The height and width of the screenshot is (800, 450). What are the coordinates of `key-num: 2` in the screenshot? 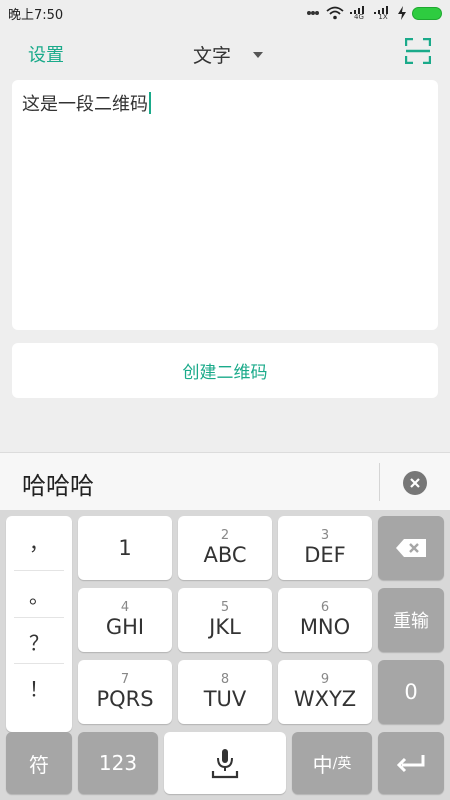 It's located at (225, 535).